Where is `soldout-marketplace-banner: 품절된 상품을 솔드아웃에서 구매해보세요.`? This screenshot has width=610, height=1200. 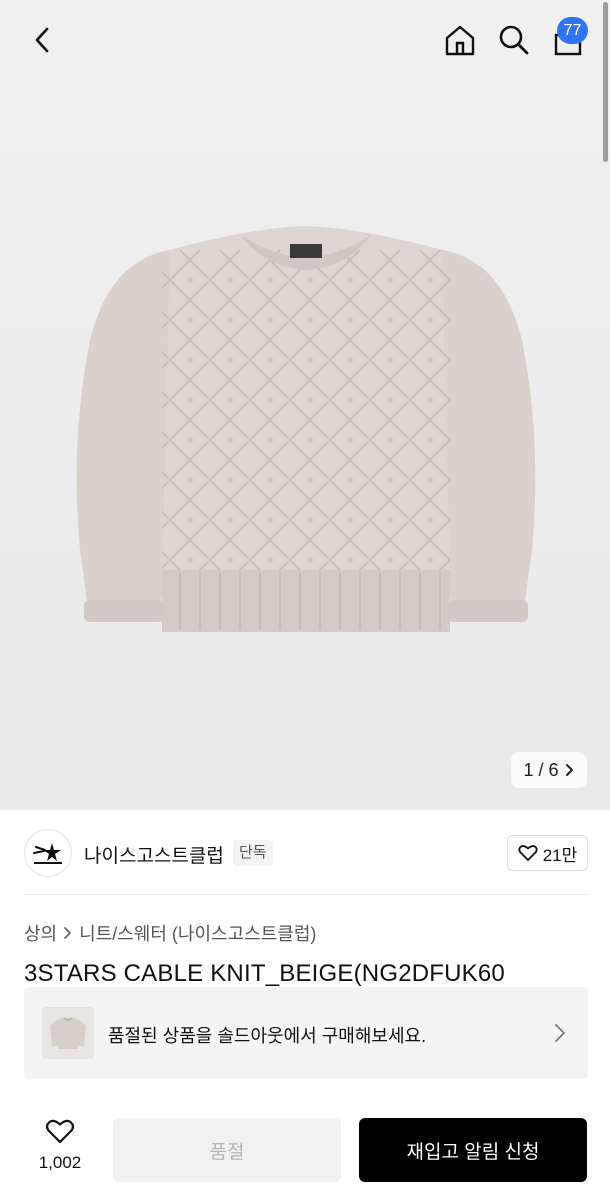 soldout-marketplace-banner: 품절된 상품을 솔드아웃에서 구매해보세요. is located at coordinates (306, 1033).